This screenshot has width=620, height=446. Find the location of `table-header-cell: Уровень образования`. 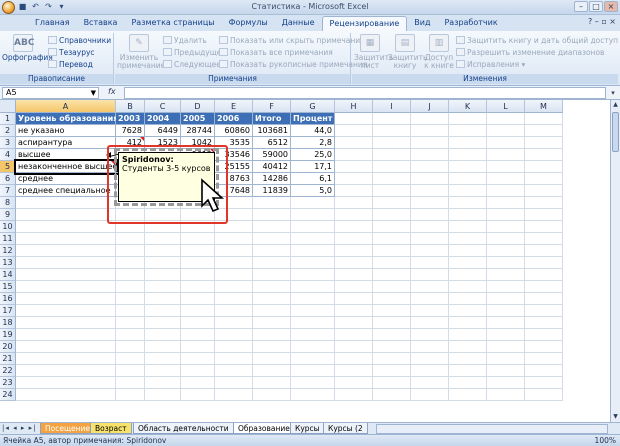

table-header-cell: Уровень образования is located at coordinates (67, 119).